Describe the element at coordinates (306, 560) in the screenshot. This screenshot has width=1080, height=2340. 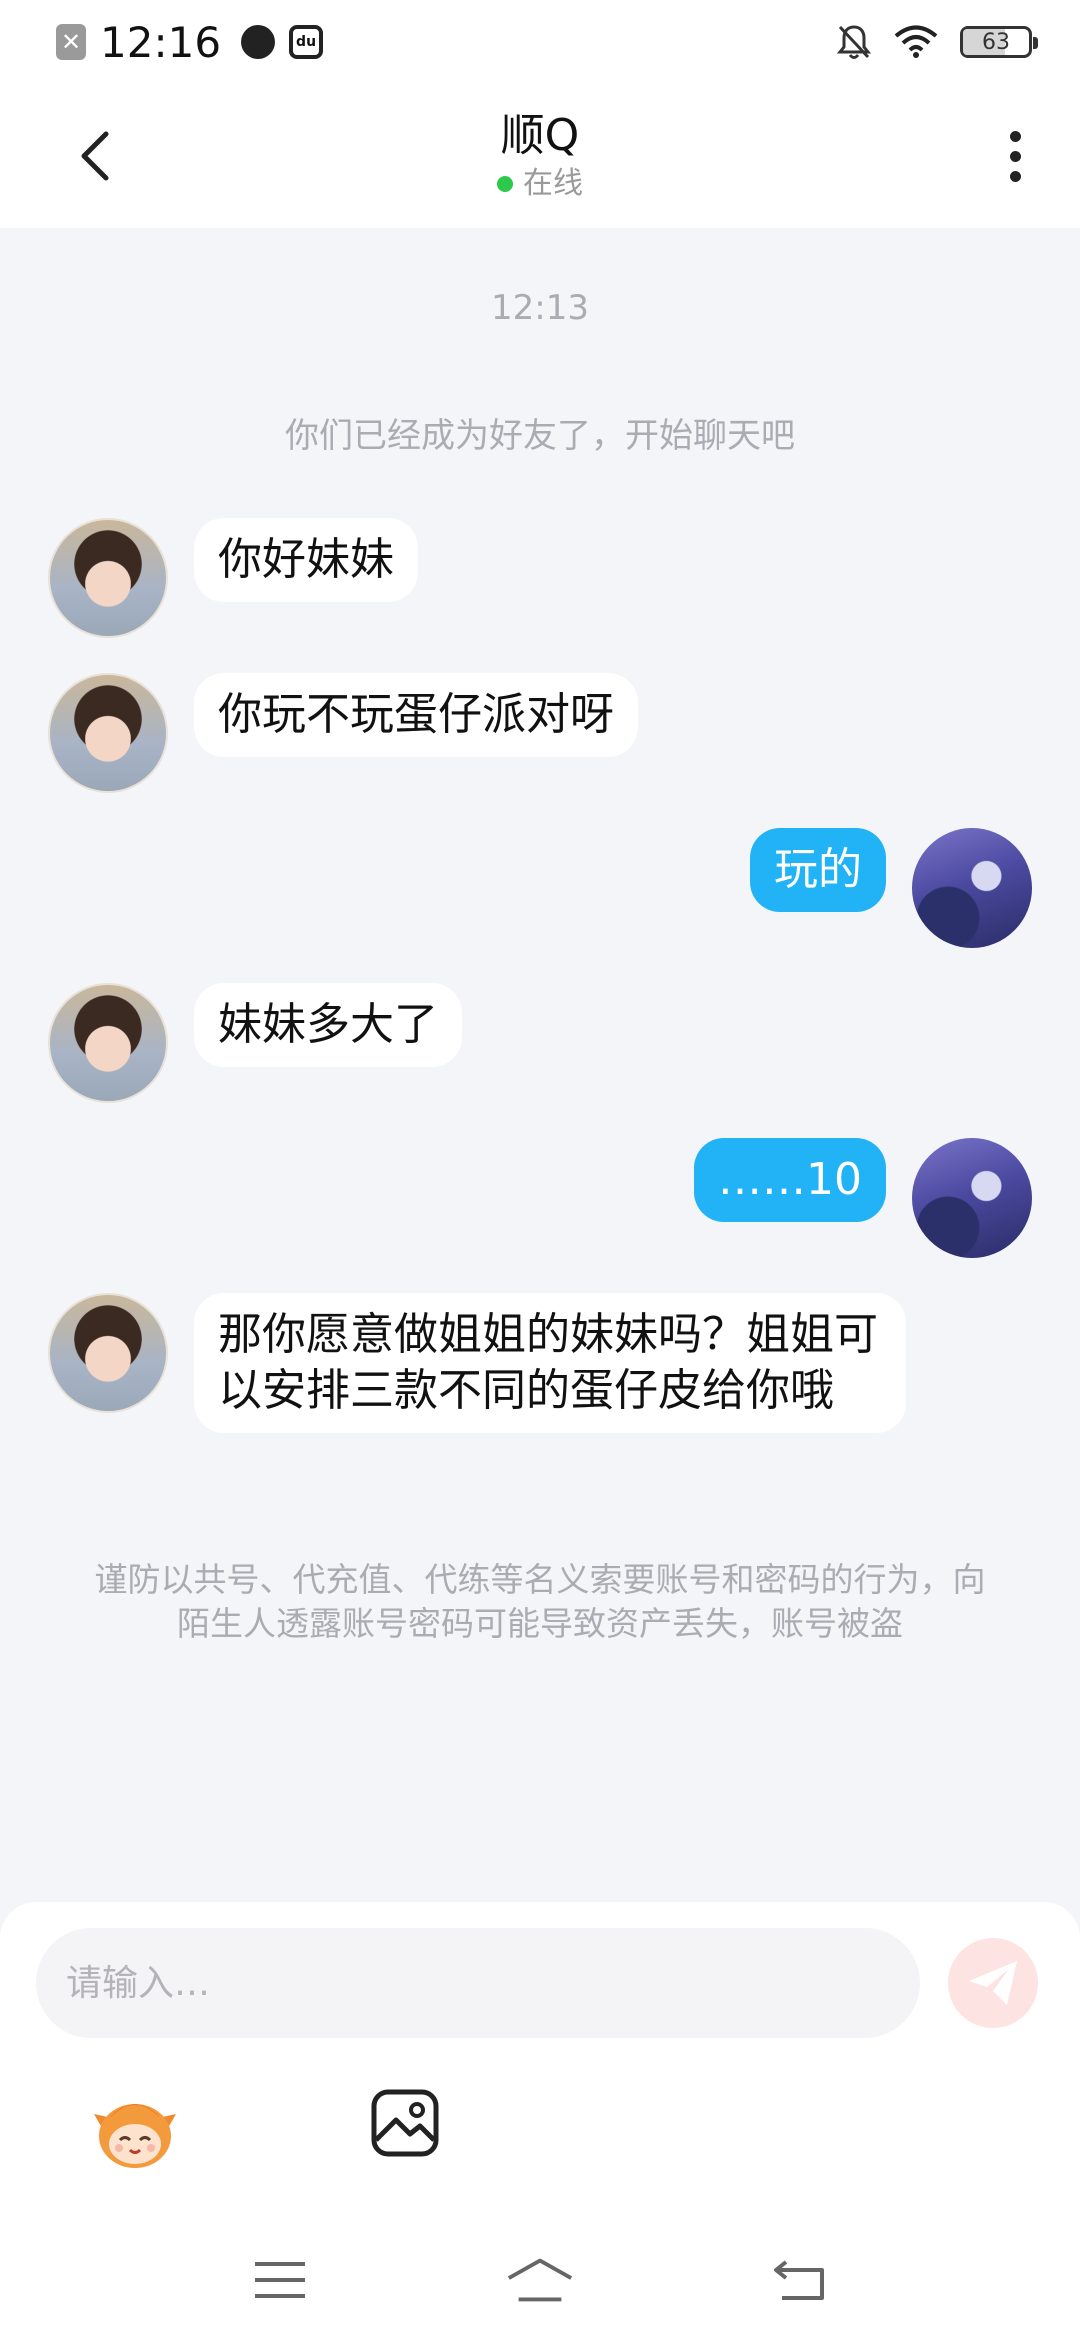
I see `message-bubble-other: 你好妹妹` at that location.